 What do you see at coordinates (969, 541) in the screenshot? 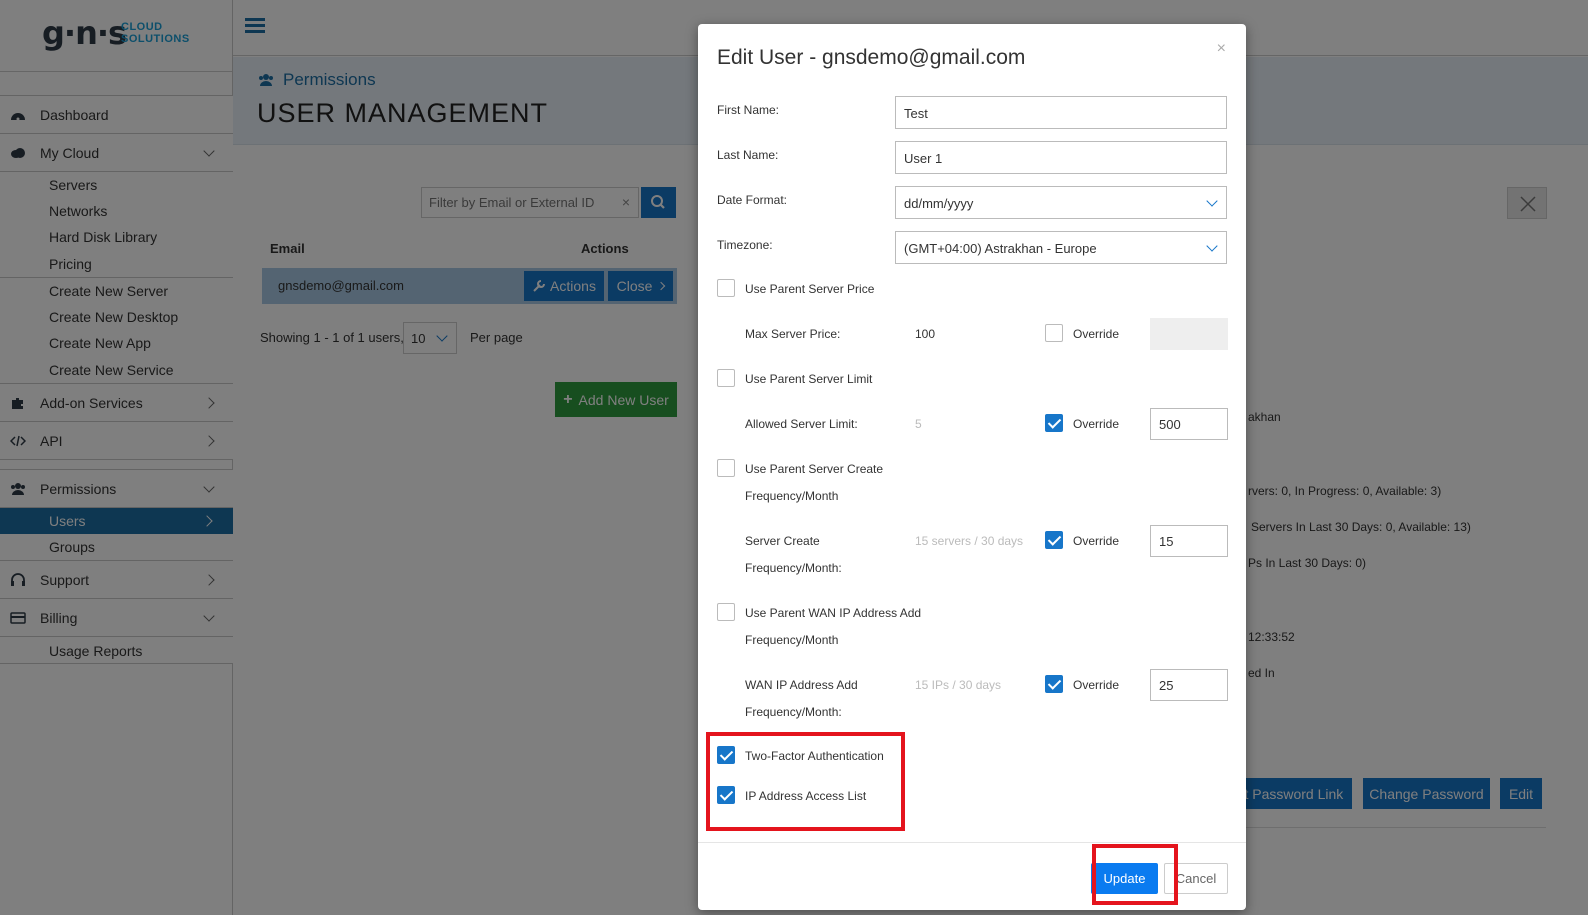
I see `server-create-parent: 15 servers / 30 days` at bounding box center [969, 541].